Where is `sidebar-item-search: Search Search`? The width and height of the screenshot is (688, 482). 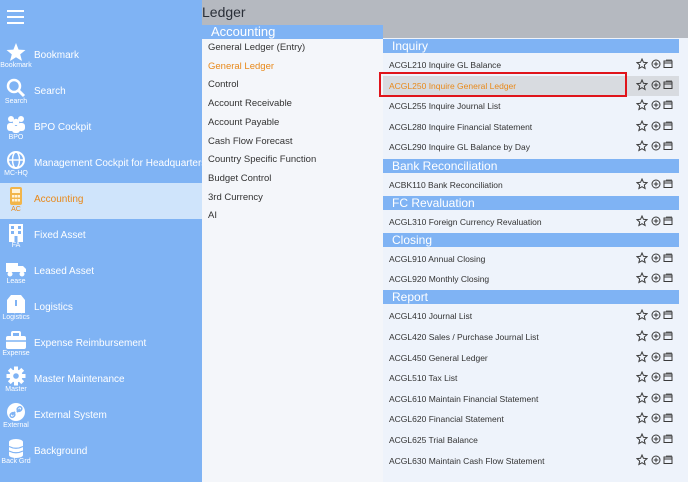
sidebar-item-search: Search Search is located at coordinates (101, 93).